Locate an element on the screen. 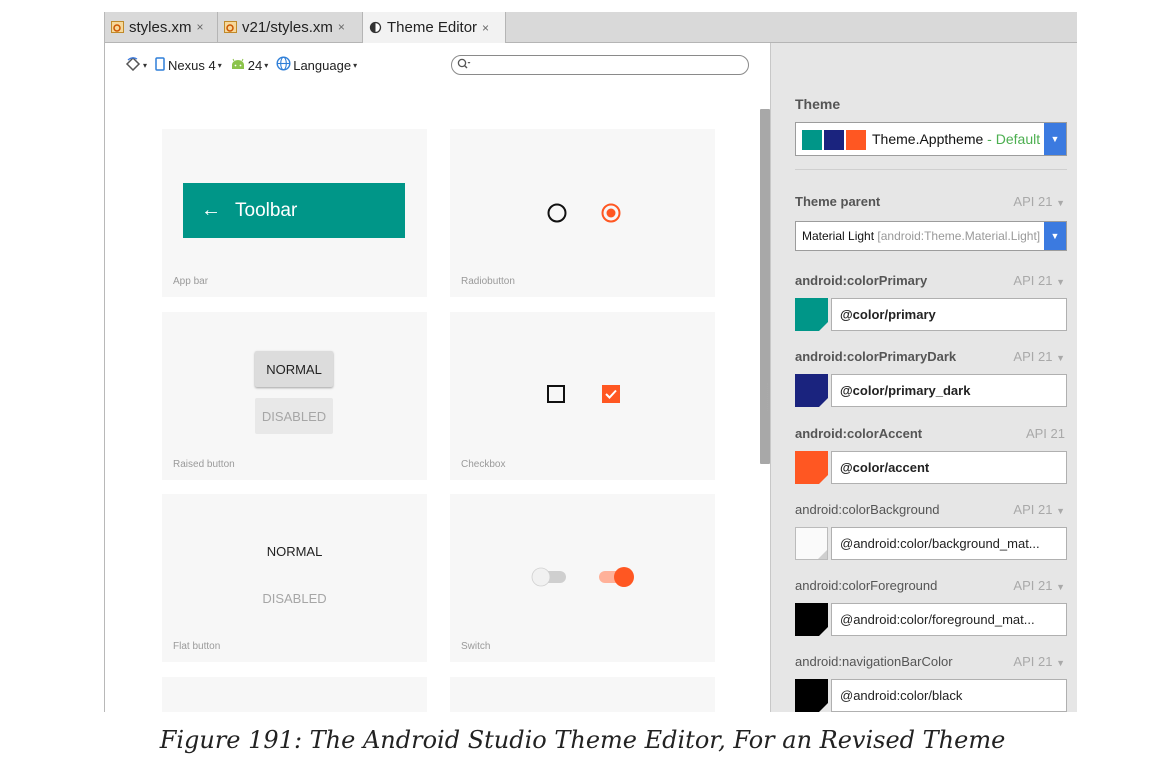  color-swatch-primary is located at coordinates (811, 314).